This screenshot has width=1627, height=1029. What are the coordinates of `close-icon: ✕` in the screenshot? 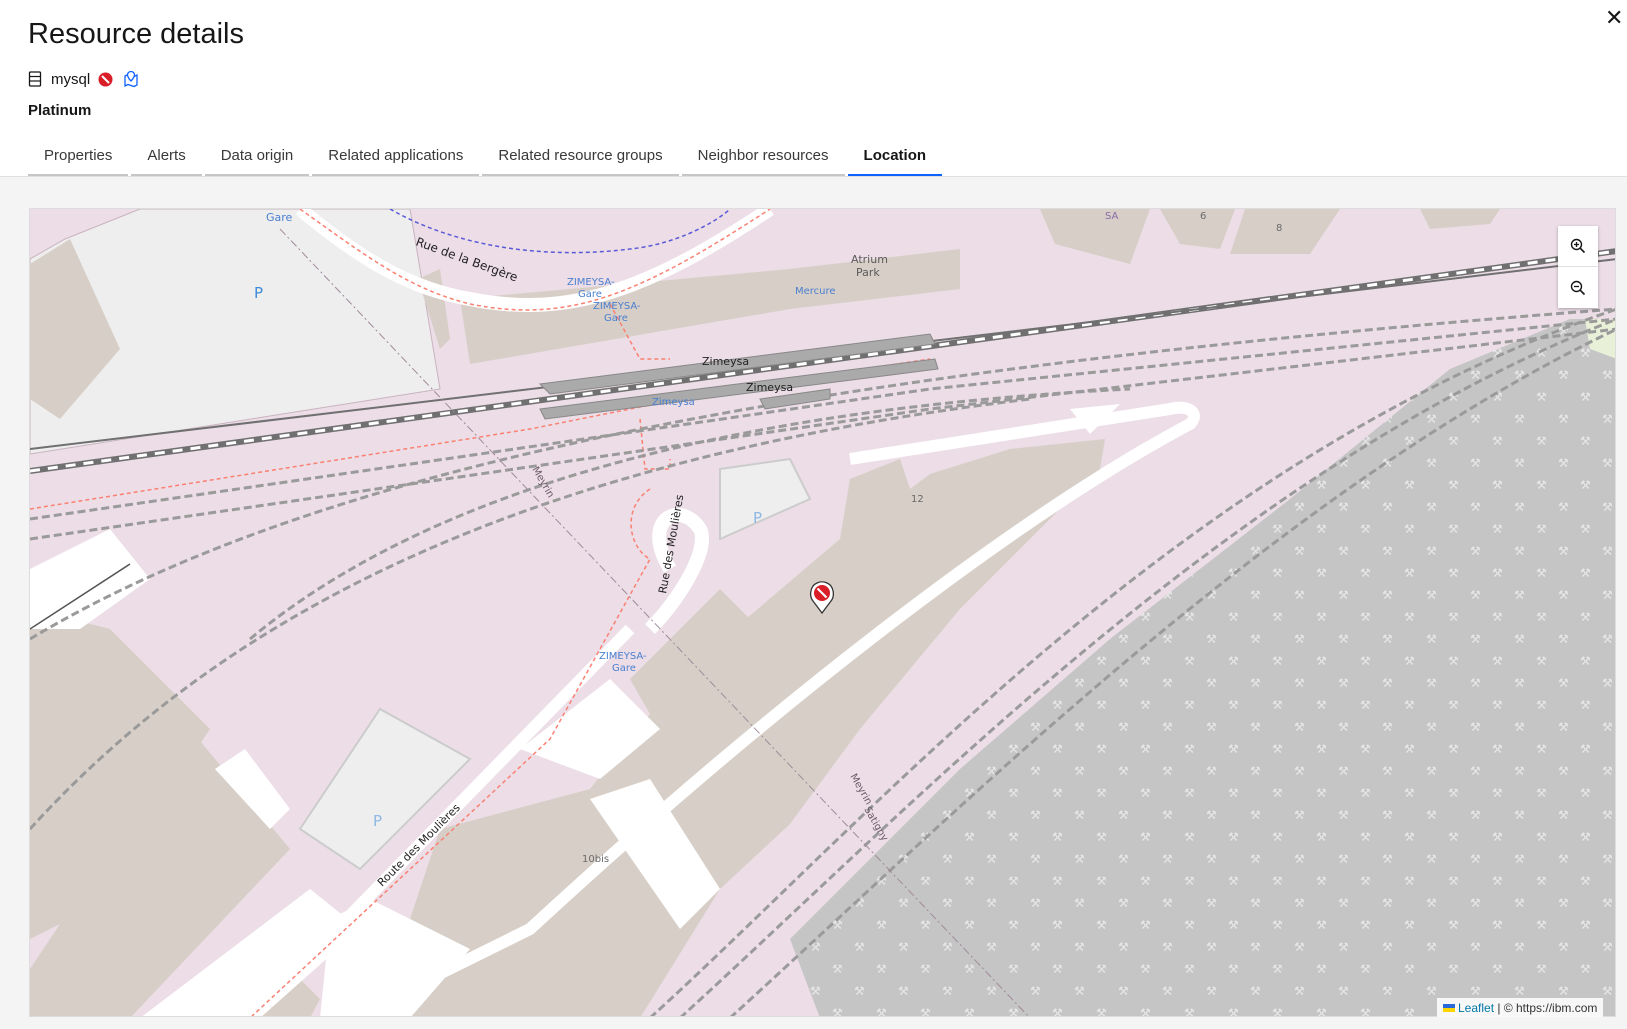 It's located at (1616, 18).